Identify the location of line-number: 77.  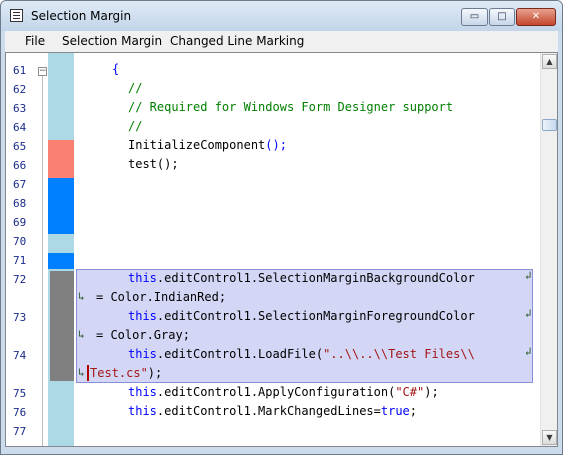
(20, 431).